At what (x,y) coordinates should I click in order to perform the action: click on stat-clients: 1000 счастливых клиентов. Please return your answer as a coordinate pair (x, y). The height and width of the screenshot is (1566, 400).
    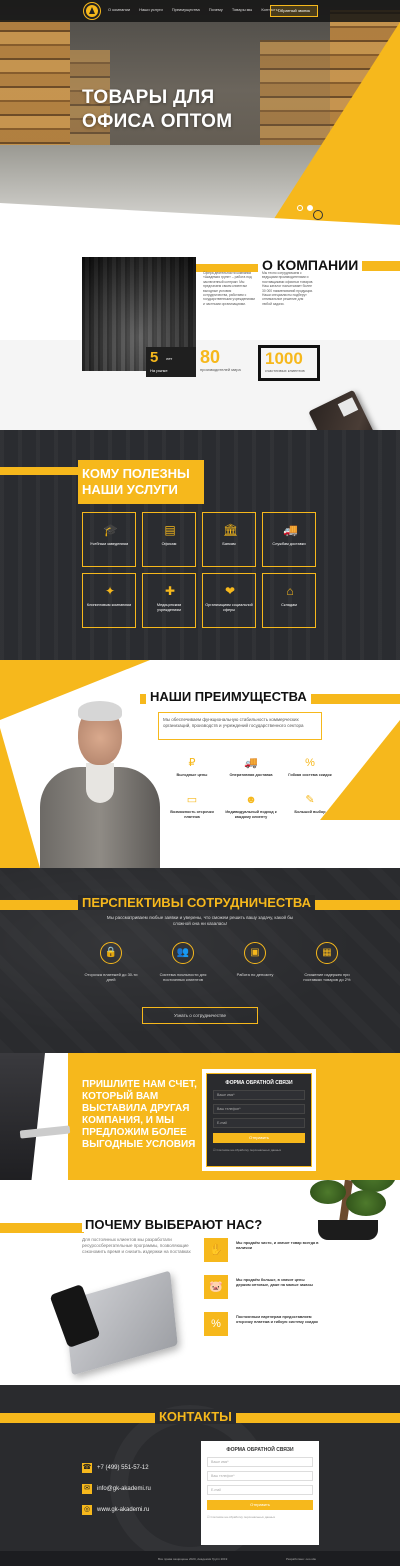
    Looking at the image, I should click on (289, 363).